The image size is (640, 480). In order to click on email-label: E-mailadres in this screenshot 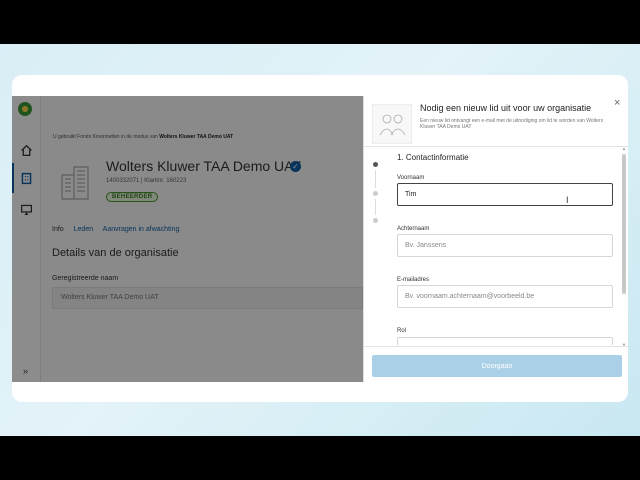, I will do `click(413, 280)`.